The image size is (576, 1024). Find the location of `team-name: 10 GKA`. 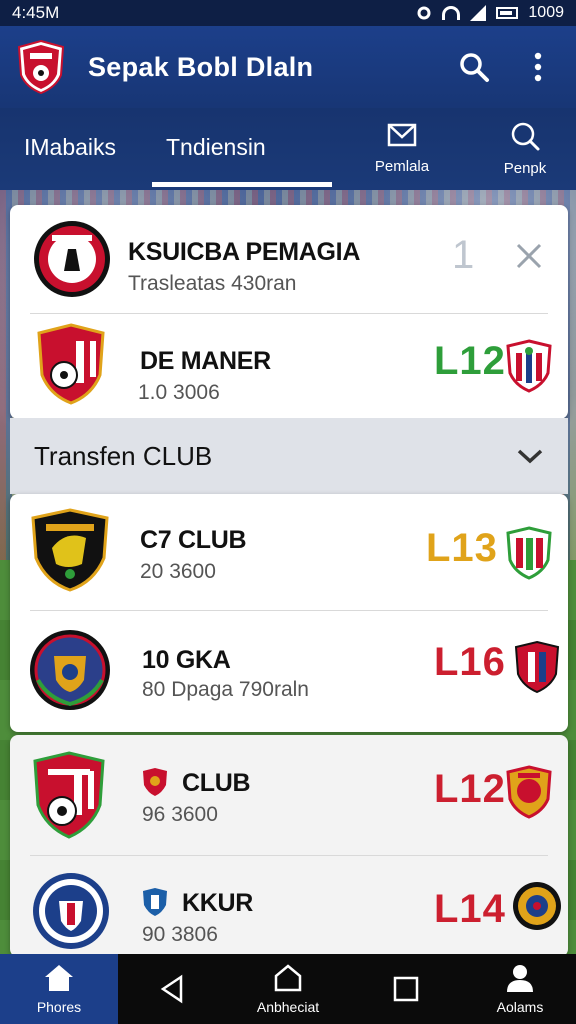

team-name: 10 GKA is located at coordinates (186, 660).